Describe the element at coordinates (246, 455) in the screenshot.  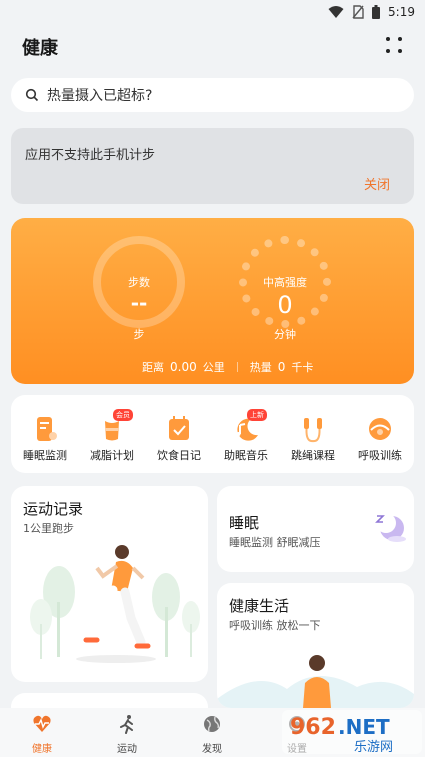
I see `shortcut-label: 助眠音乐` at that location.